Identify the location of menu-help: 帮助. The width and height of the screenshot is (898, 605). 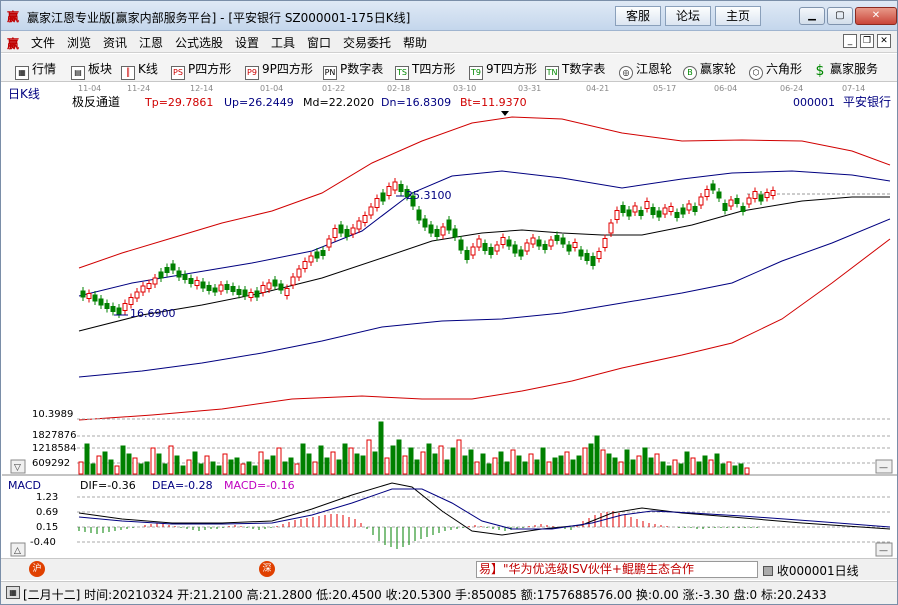
(415, 42).